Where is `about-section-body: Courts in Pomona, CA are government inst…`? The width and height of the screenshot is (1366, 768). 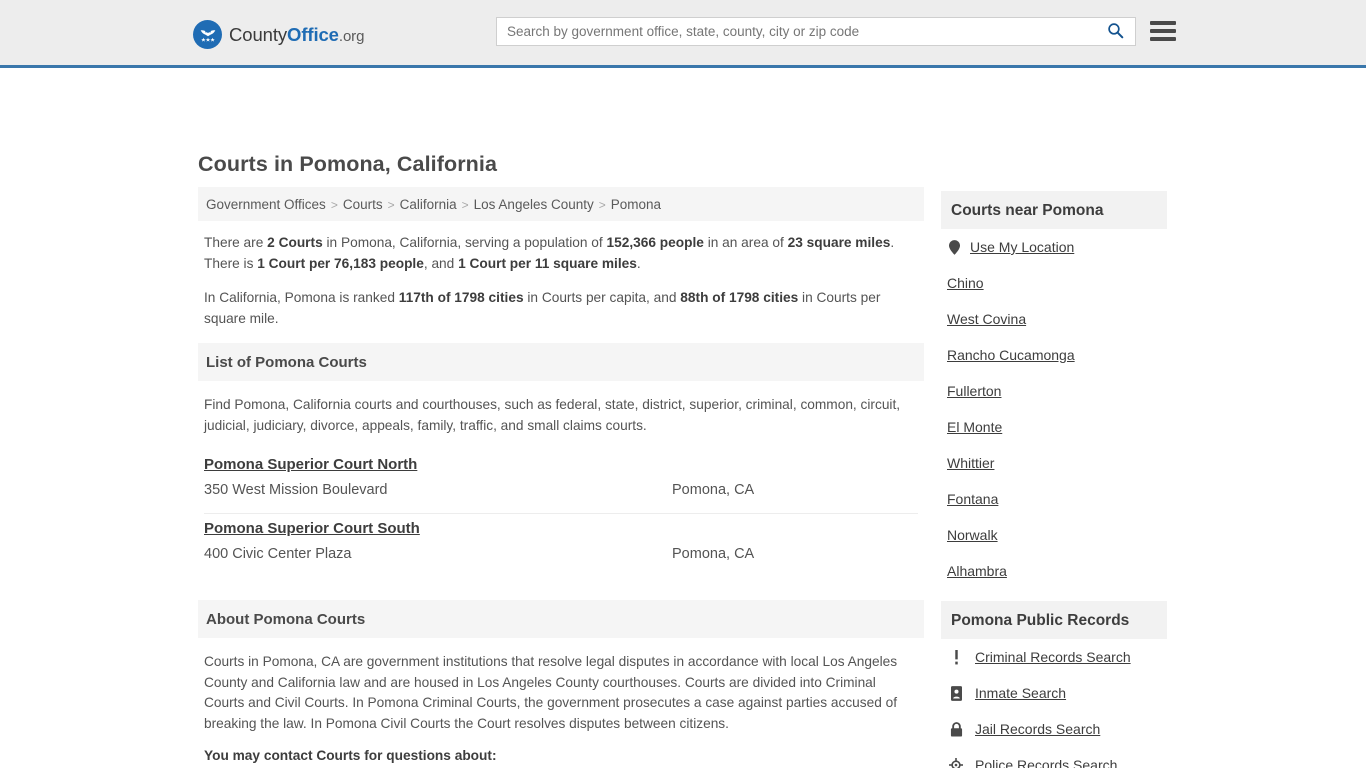
about-section-body: Courts in Pomona, CA are government inst… is located at coordinates (561, 686).